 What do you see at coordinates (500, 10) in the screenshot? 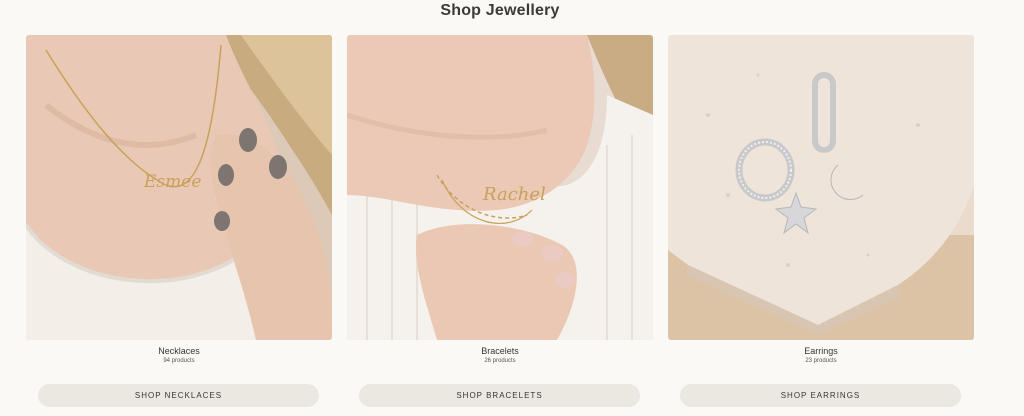
I see `section-title: Shop Jewellery` at bounding box center [500, 10].